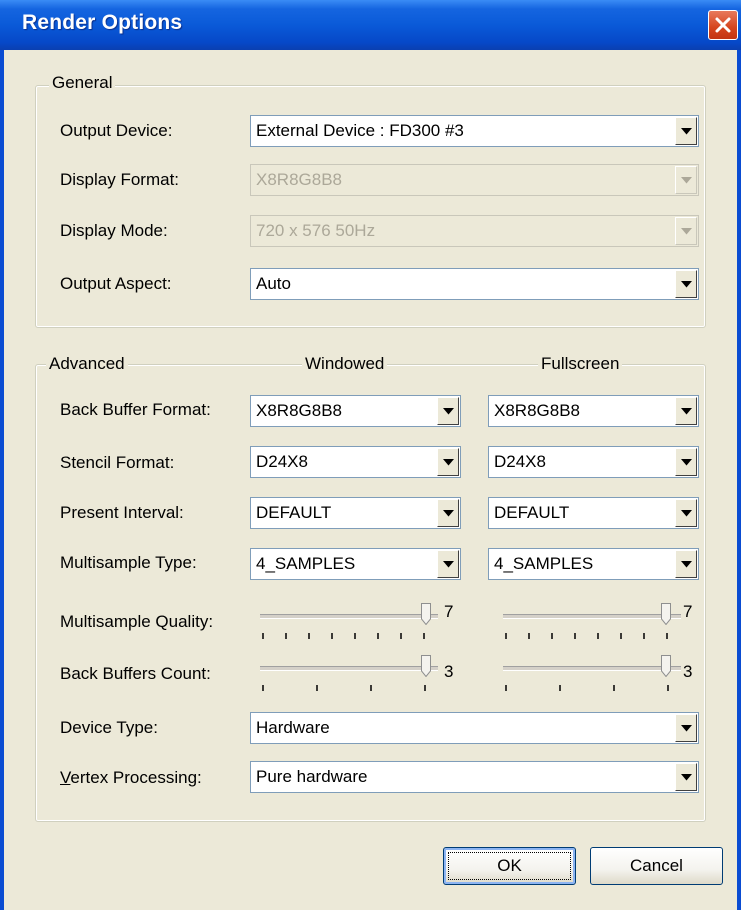 The width and height of the screenshot is (741, 910). What do you see at coordinates (120, 179) in the screenshot?
I see `display-format-label: Display Format:` at bounding box center [120, 179].